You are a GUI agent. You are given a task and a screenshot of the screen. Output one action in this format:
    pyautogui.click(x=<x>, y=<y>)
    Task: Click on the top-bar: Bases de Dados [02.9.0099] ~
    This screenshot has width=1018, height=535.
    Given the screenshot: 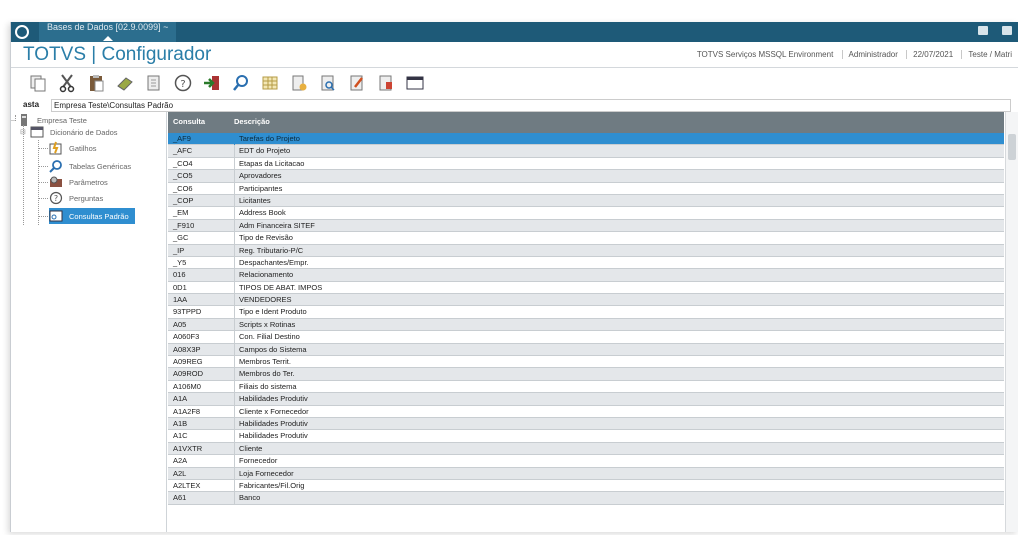 What is the action you would take?
    pyautogui.click(x=514, y=32)
    